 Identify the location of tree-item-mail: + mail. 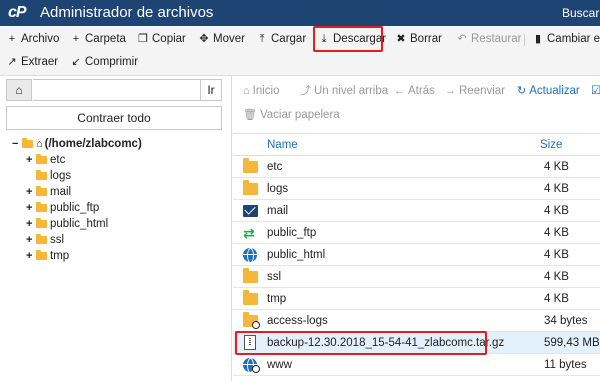
(48, 192).